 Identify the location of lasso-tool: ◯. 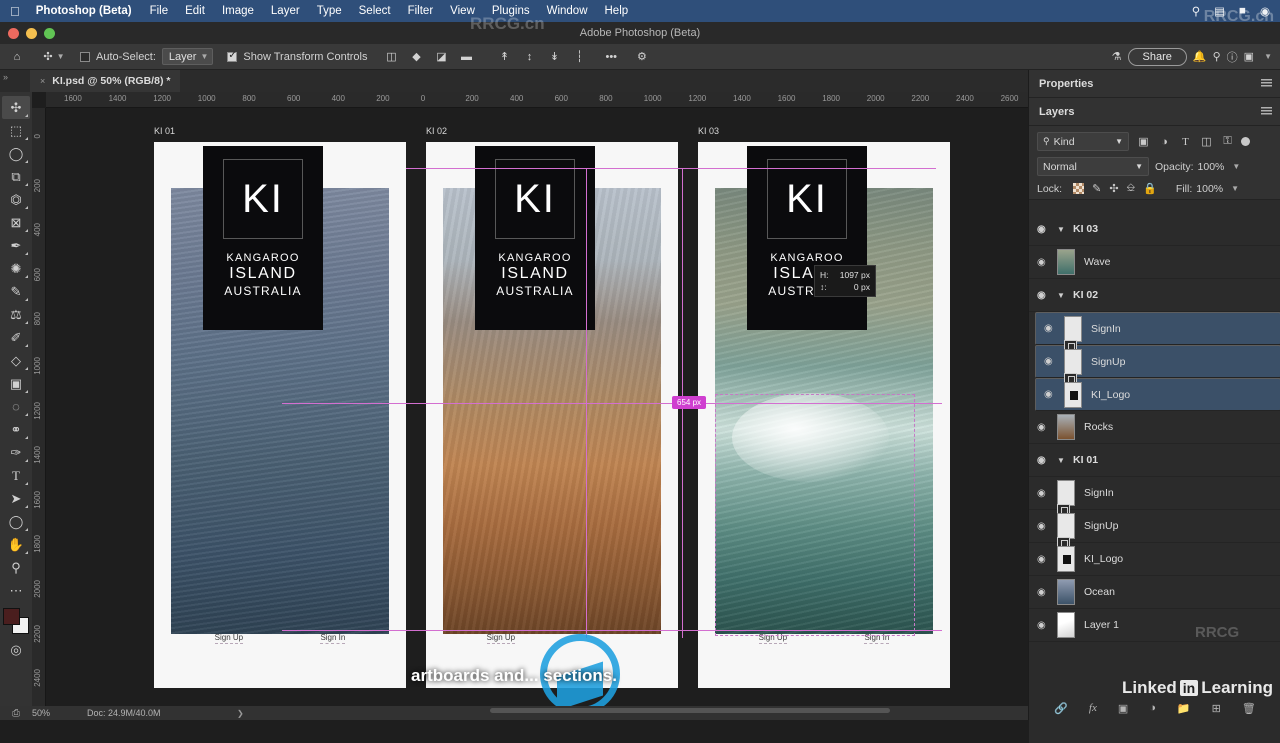
(16, 153).